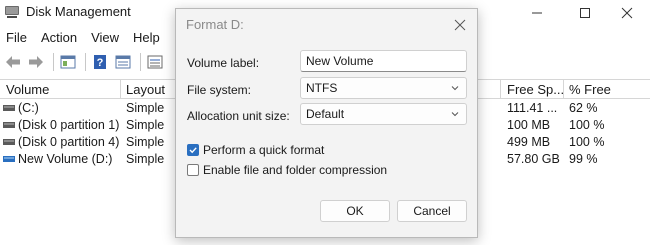  I want to click on volume-percent-free: 99 %, so click(583, 159).